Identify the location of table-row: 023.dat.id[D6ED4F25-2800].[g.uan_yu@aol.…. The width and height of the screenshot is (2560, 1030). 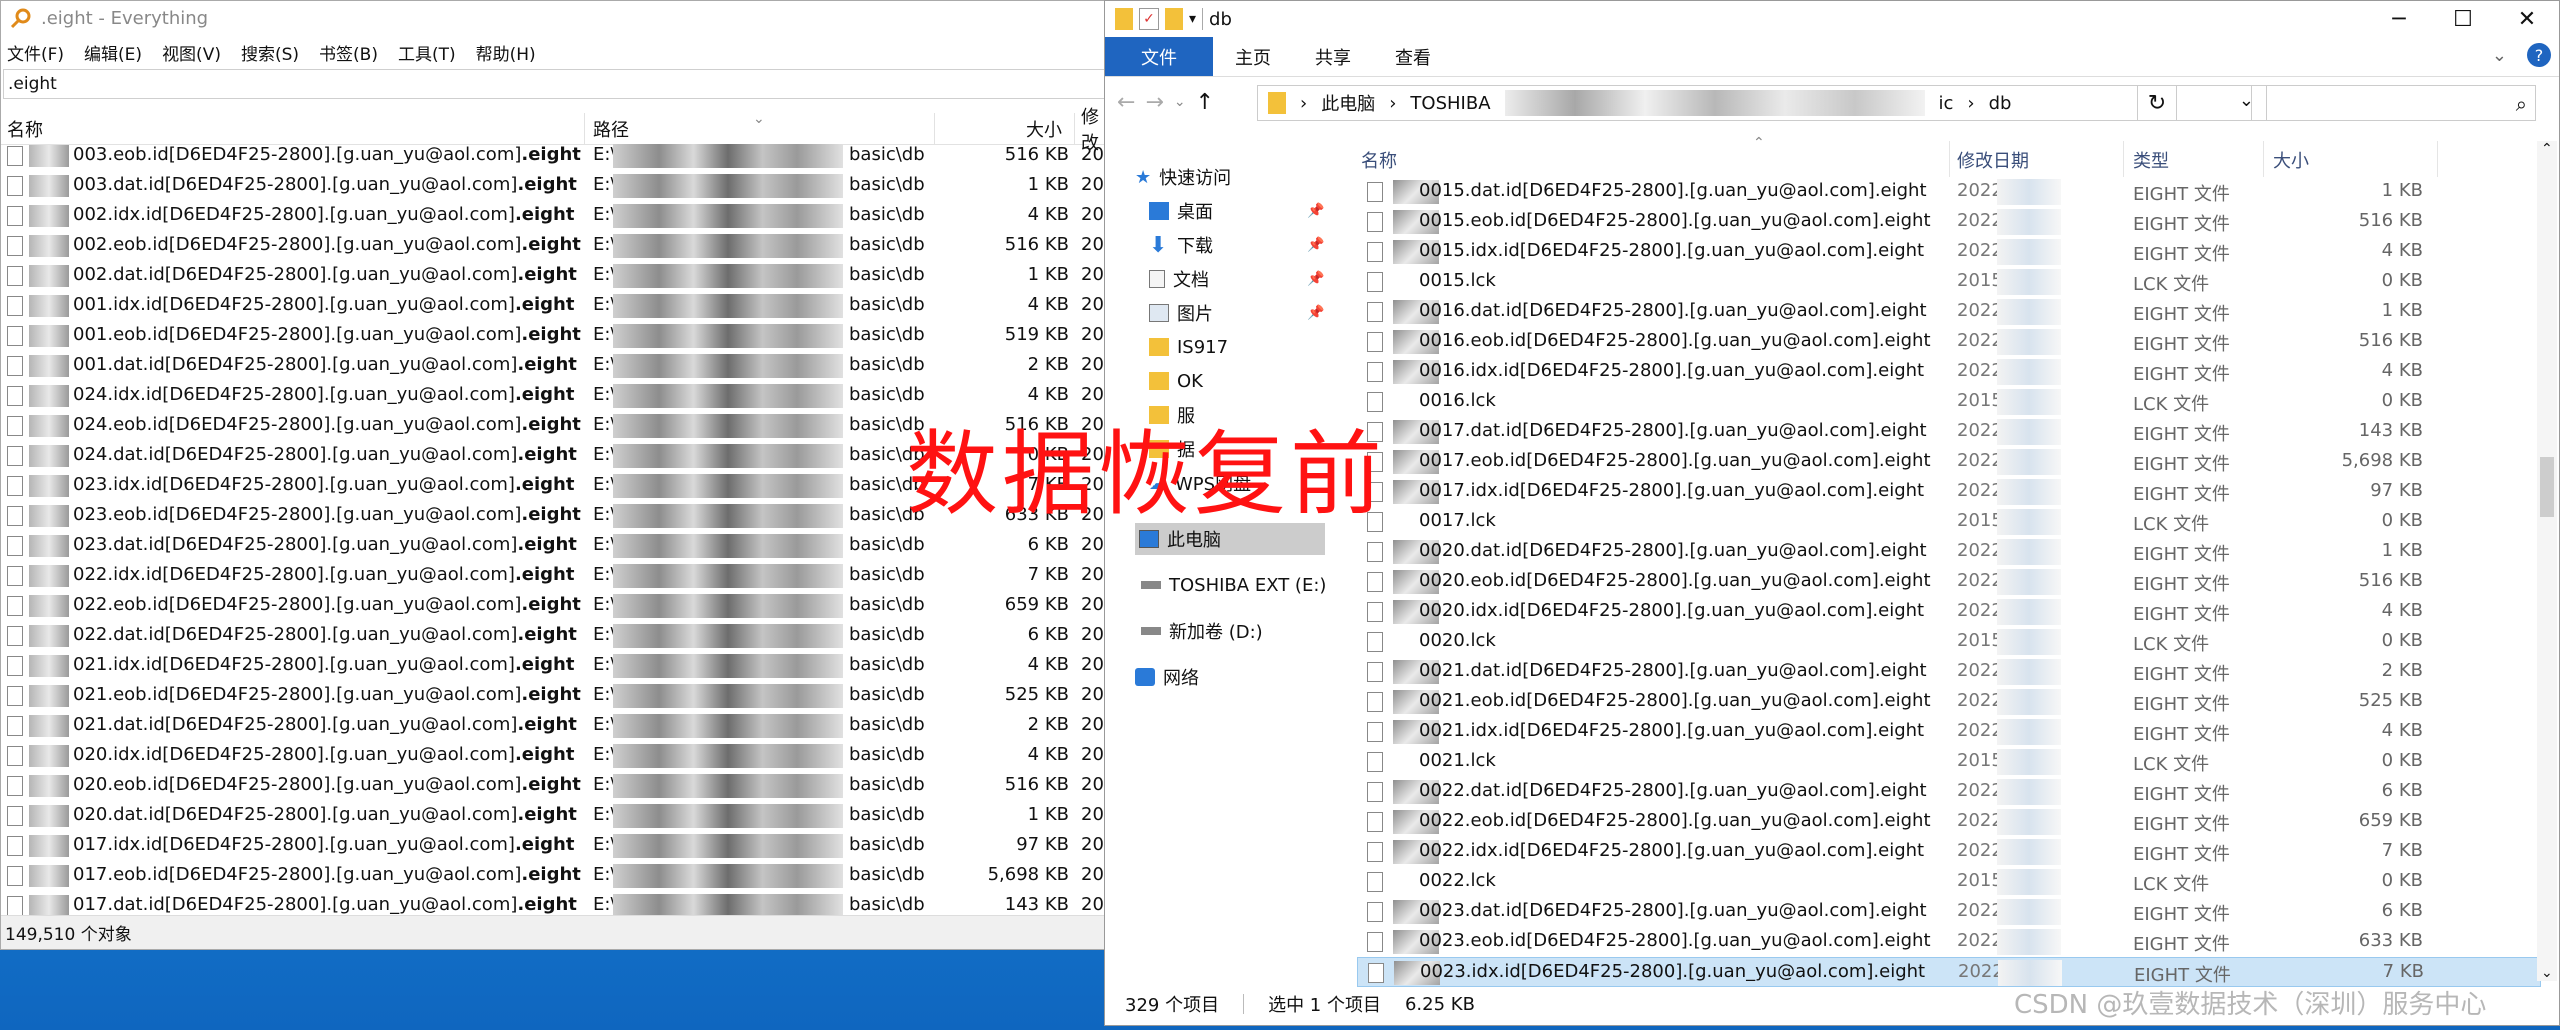
(557, 546).